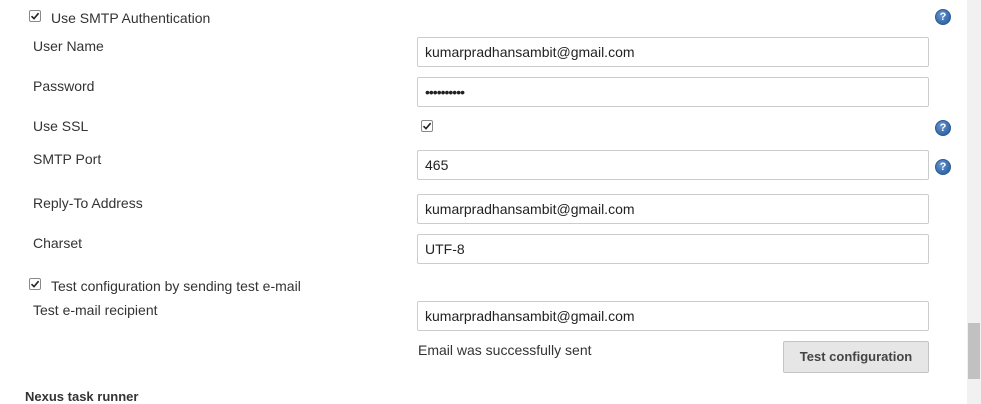 This screenshot has height=404, width=981. I want to click on password-label: Password, so click(64, 86).